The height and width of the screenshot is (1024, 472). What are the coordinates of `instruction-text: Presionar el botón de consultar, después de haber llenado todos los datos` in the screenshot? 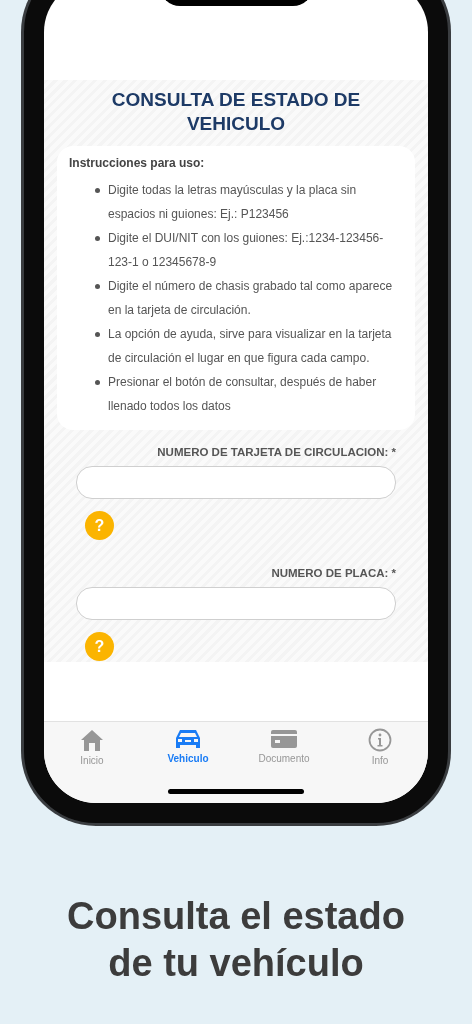 It's located at (243, 394).